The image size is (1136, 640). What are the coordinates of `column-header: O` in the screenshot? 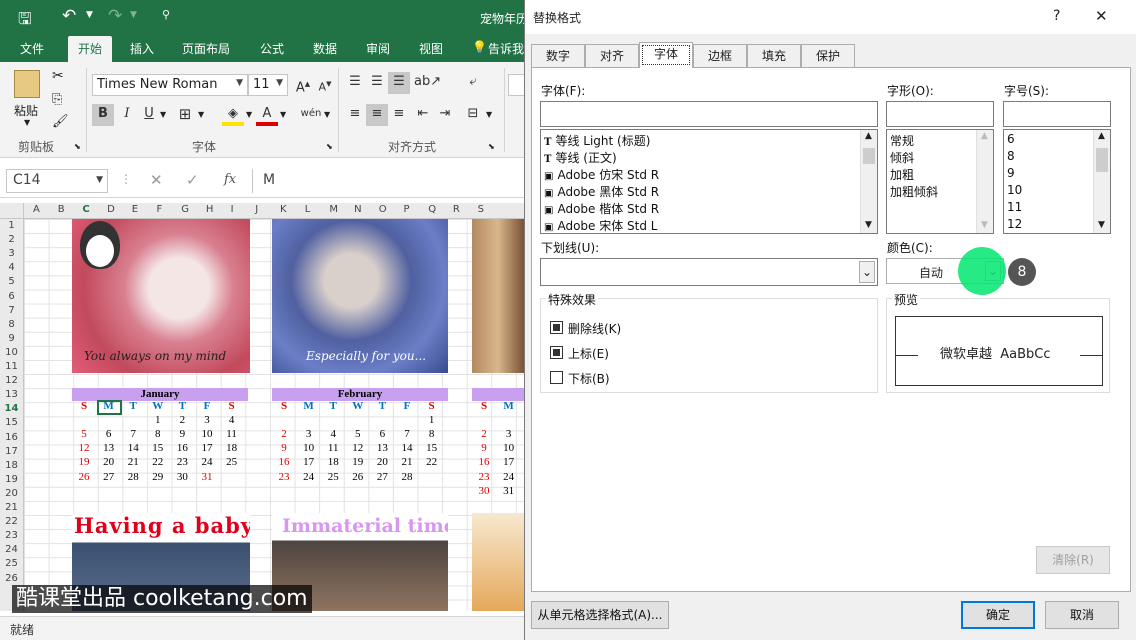 It's located at (383, 209).